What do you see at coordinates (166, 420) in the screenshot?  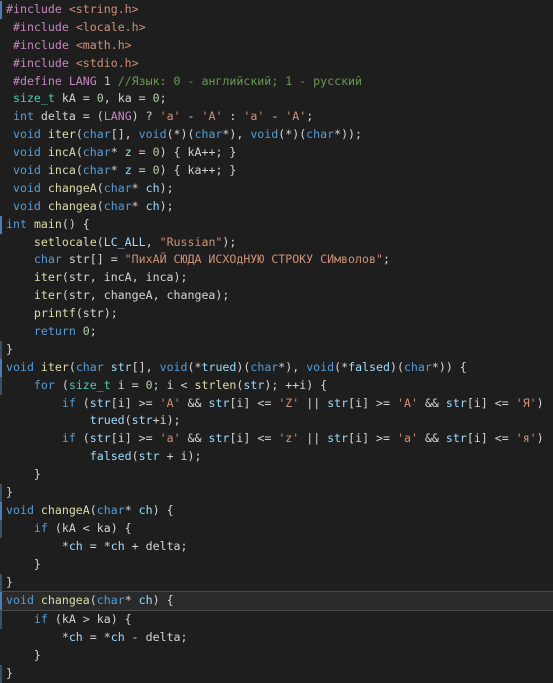 I see `code-token: +i);` at bounding box center [166, 420].